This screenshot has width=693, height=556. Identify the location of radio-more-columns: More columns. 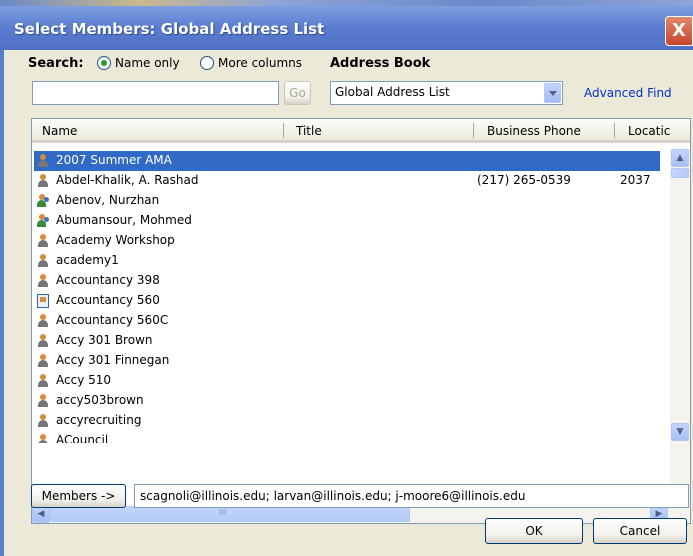
(251, 63).